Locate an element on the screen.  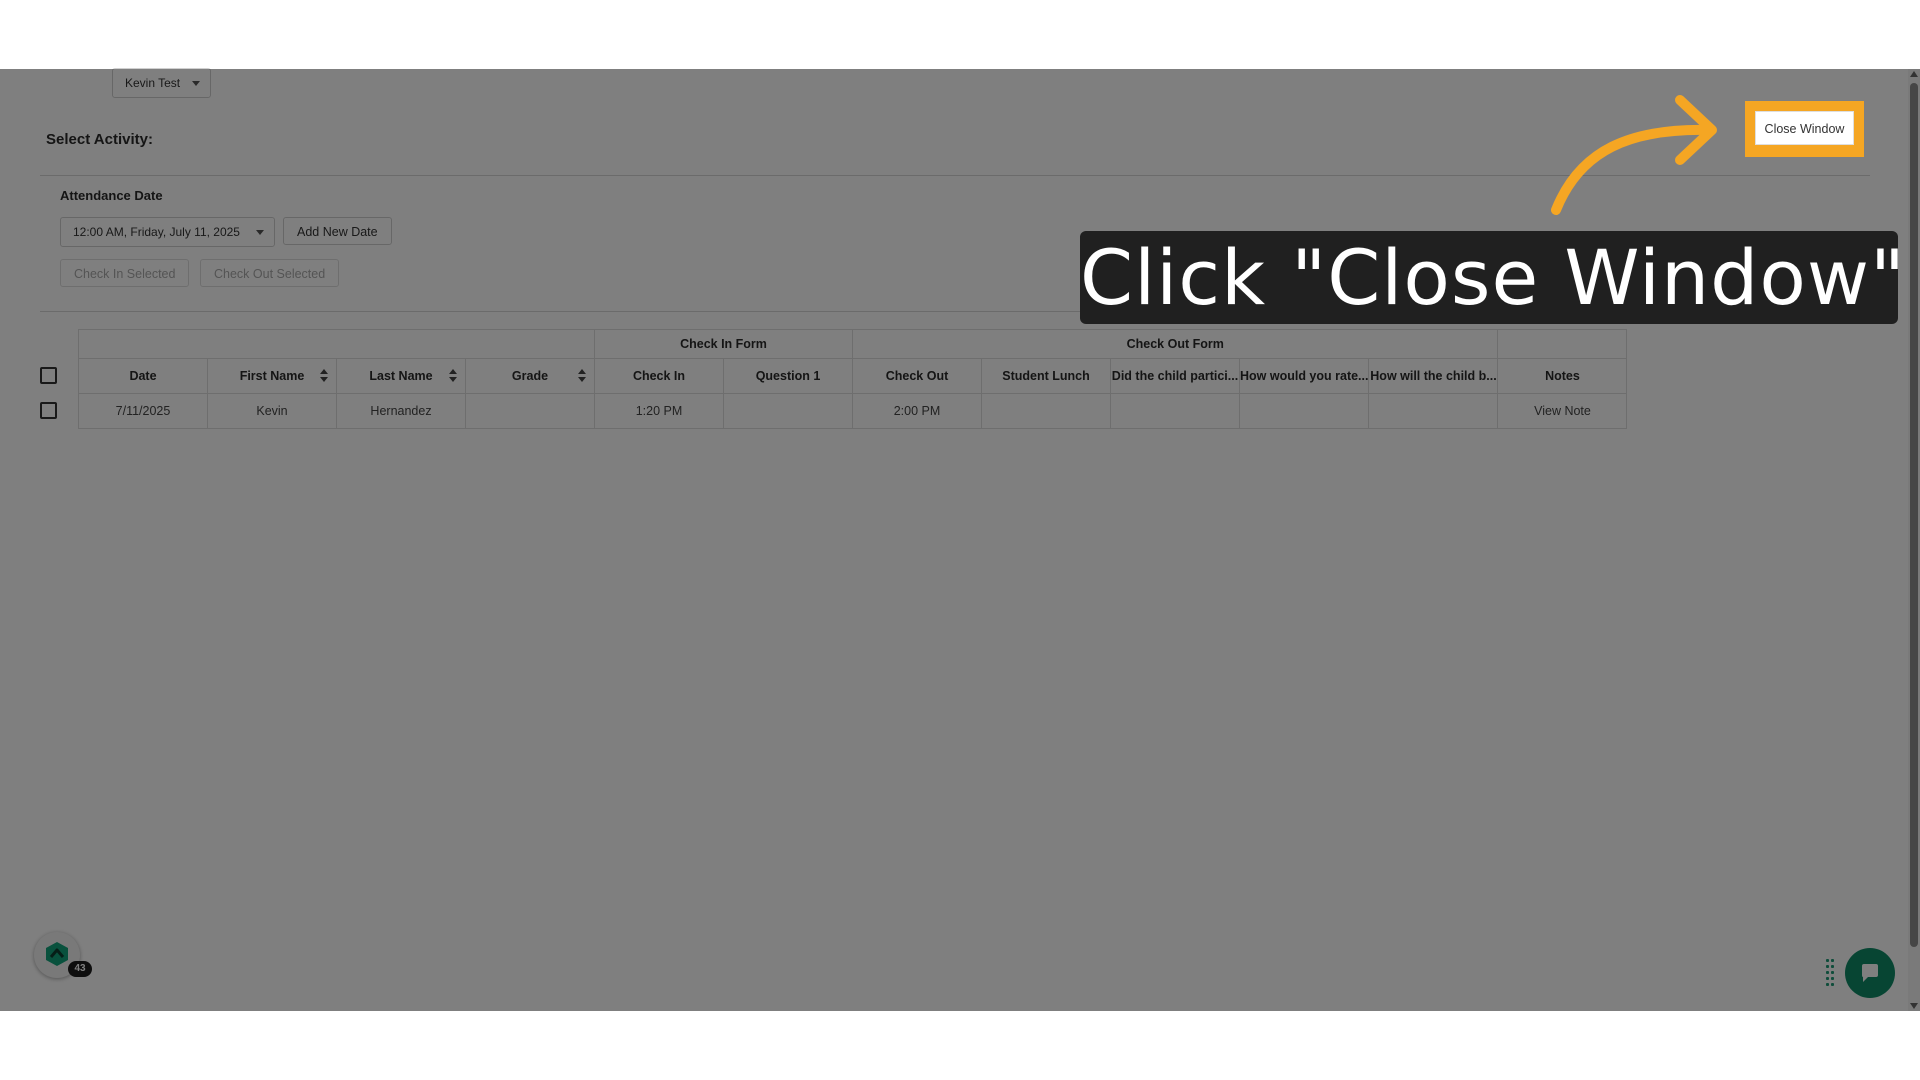
group-header-check-out-form: Check Out Form is located at coordinates (1175, 344).